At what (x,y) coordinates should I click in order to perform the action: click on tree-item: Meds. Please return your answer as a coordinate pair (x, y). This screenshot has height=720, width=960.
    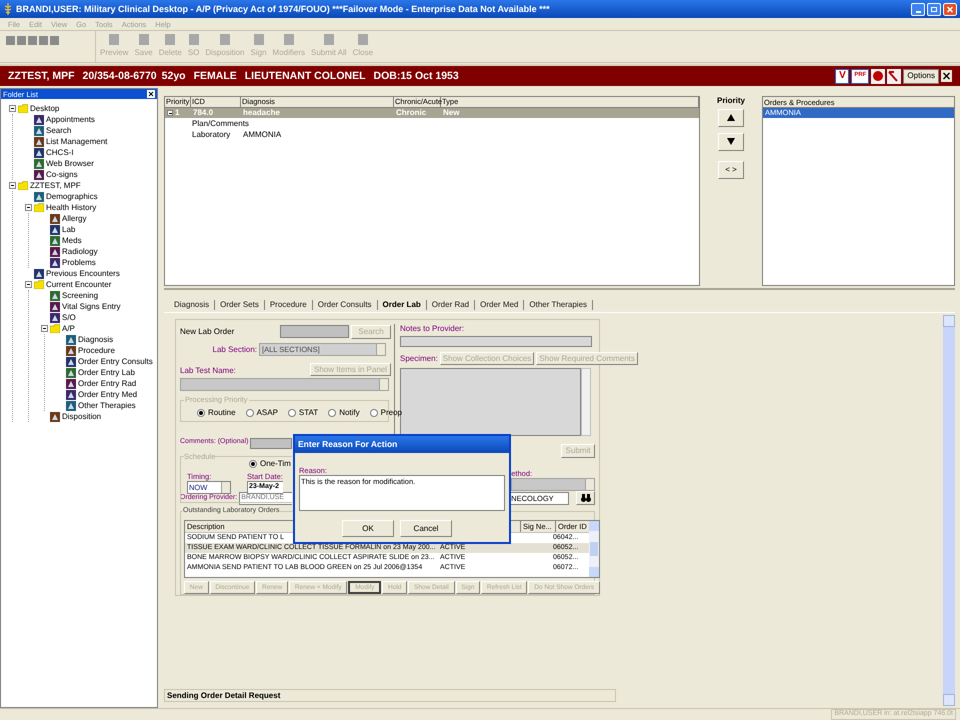
    Looking at the image, I should click on (72, 241).